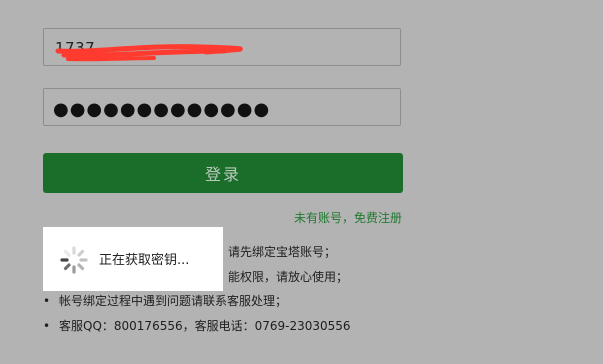  Describe the element at coordinates (282, 252) in the screenshot. I see `tip-text: 请先绑定宝塔账号；` at that location.